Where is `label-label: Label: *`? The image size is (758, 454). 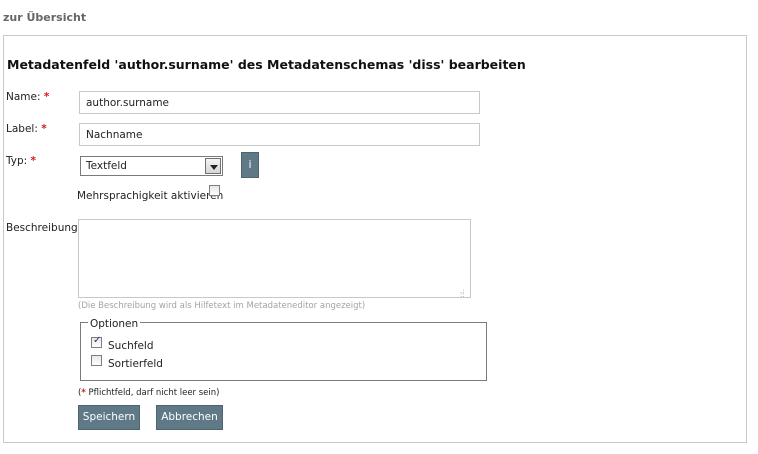 label-label: Label: * is located at coordinates (26, 129).